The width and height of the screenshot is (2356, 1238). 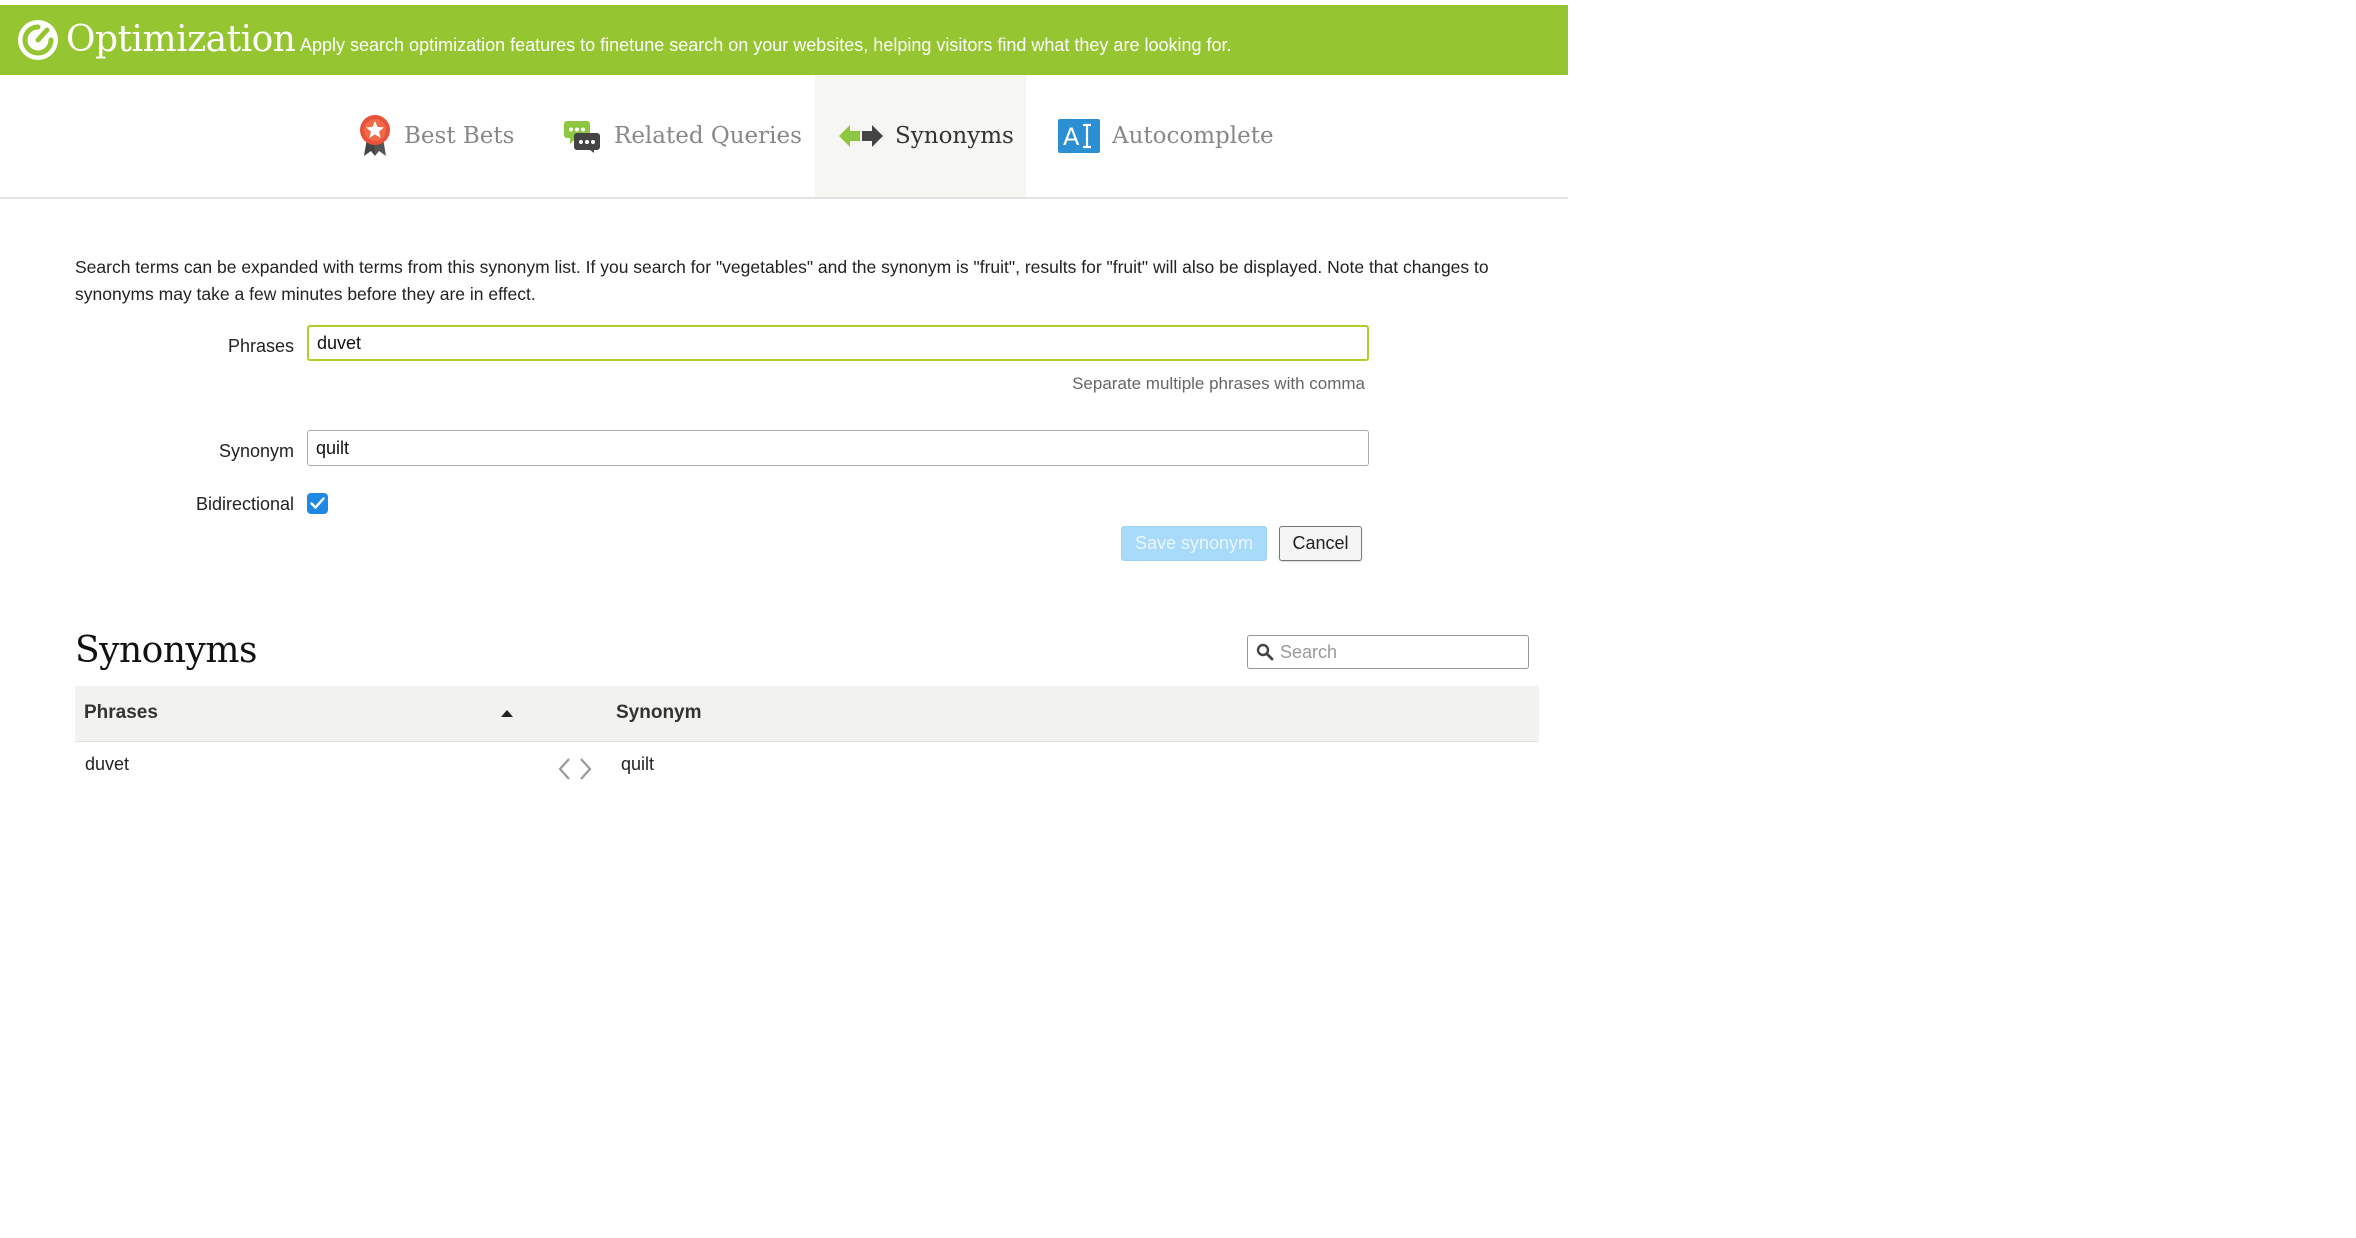 I want to click on tab-label: Autocomplete, so click(x=1193, y=136).